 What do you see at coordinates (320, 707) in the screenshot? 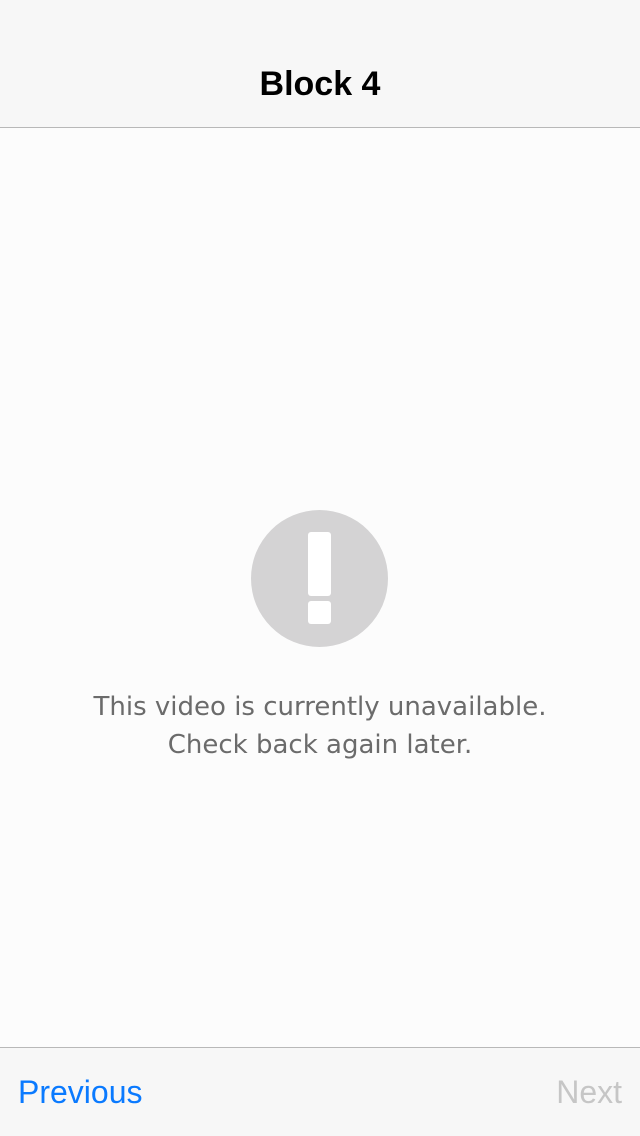
I see `message-line-1: This video is currently unavailable.` at bounding box center [320, 707].